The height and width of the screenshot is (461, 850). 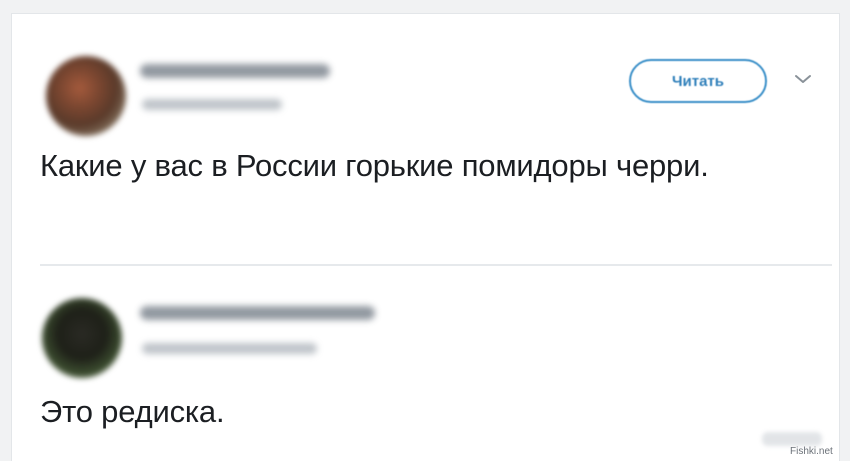 What do you see at coordinates (698, 81) in the screenshot?
I see `follow-button: Читать` at bounding box center [698, 81].